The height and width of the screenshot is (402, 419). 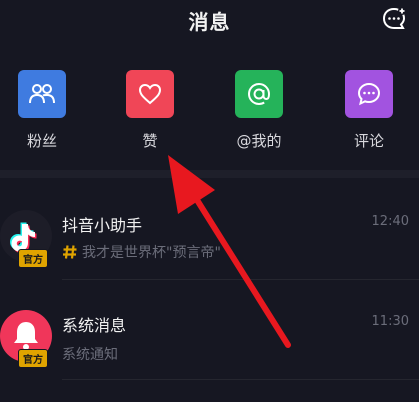 What do you see at coordinates (70, 252) in the screenshot?
I see `hashtag-icon` at bounding box center [70, 252].